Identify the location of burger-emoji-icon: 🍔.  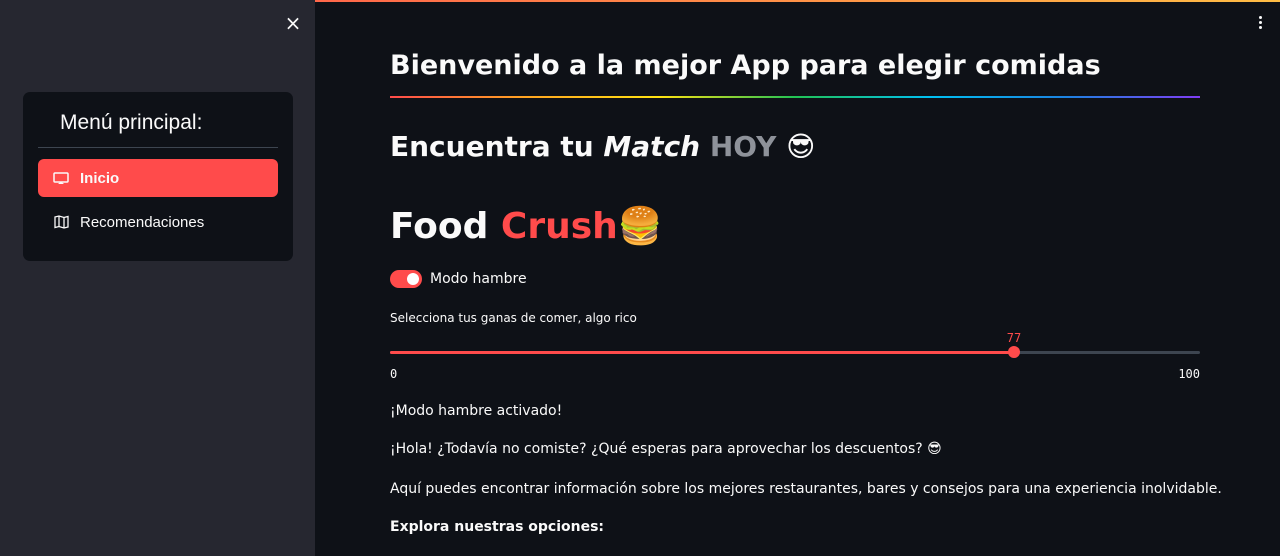
(640, 226).